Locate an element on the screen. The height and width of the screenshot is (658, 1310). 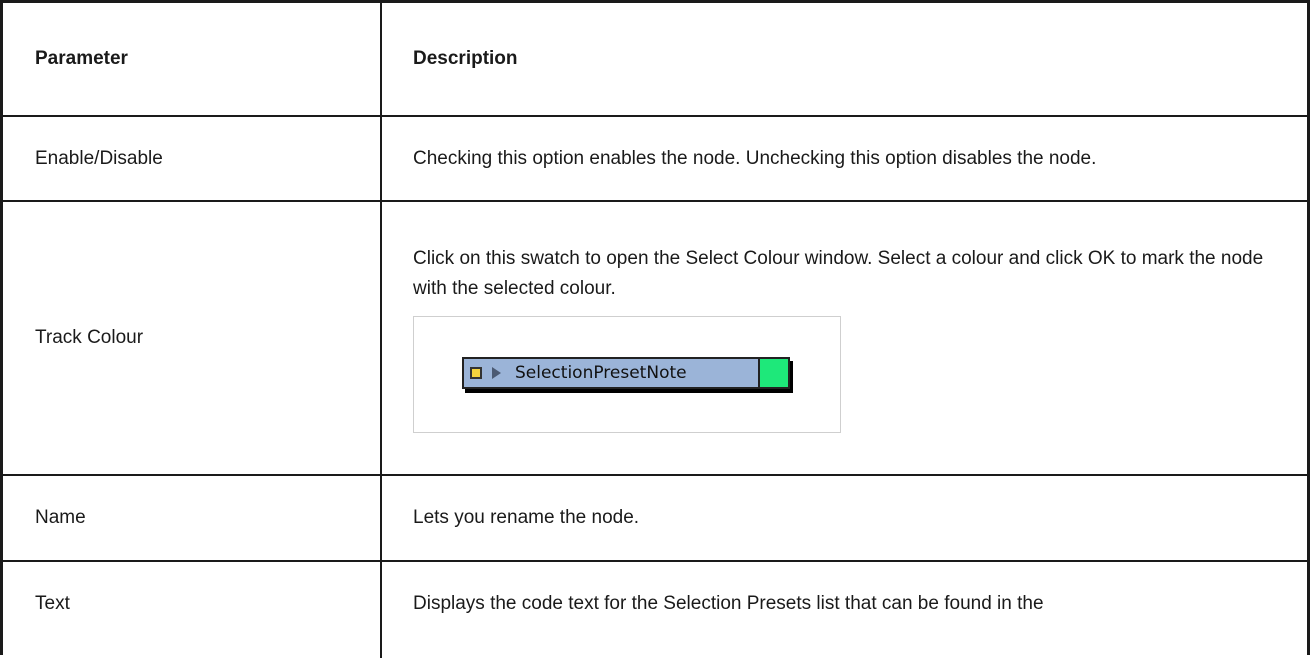
selection-preset-note-node: SelectionPresetNote is located at coordinates (626, 373).